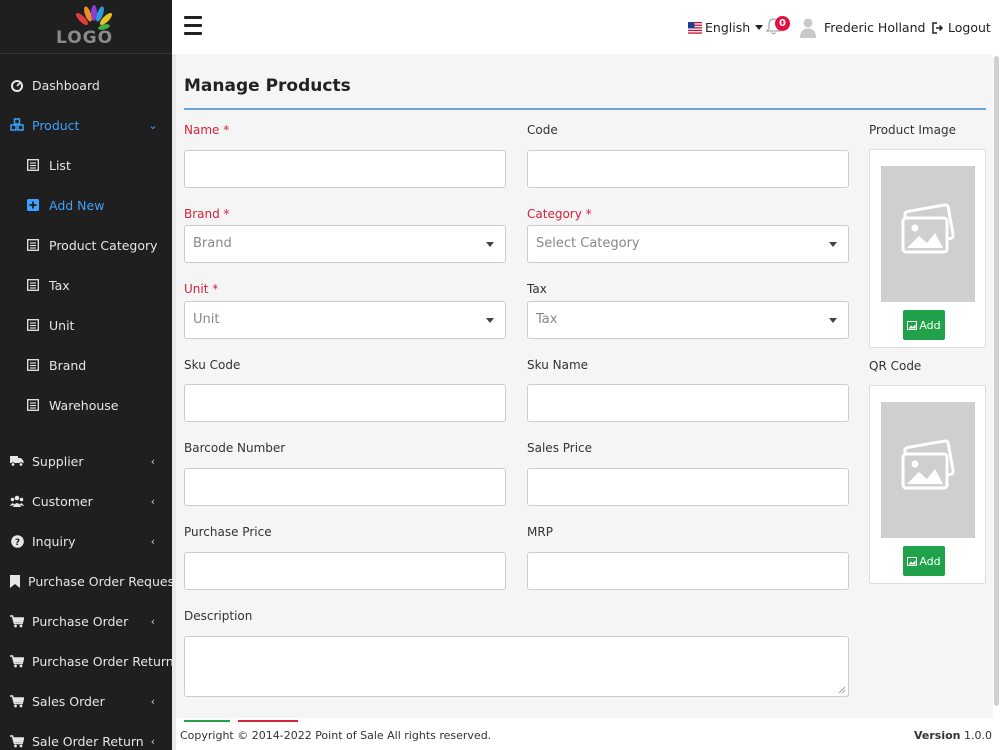  I want to click on sku-name-input, so click(688, 403).